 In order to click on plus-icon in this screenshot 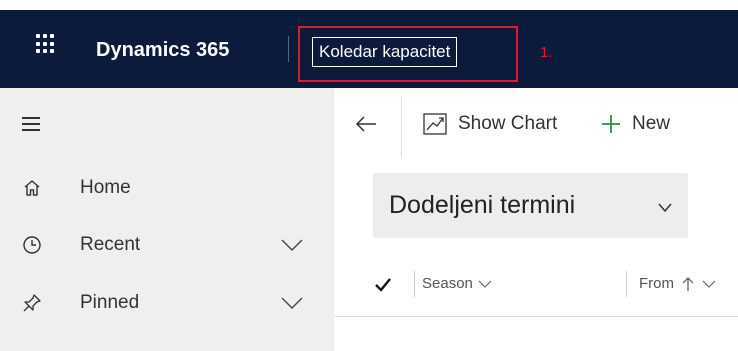, I will do `click(611, 124)`.